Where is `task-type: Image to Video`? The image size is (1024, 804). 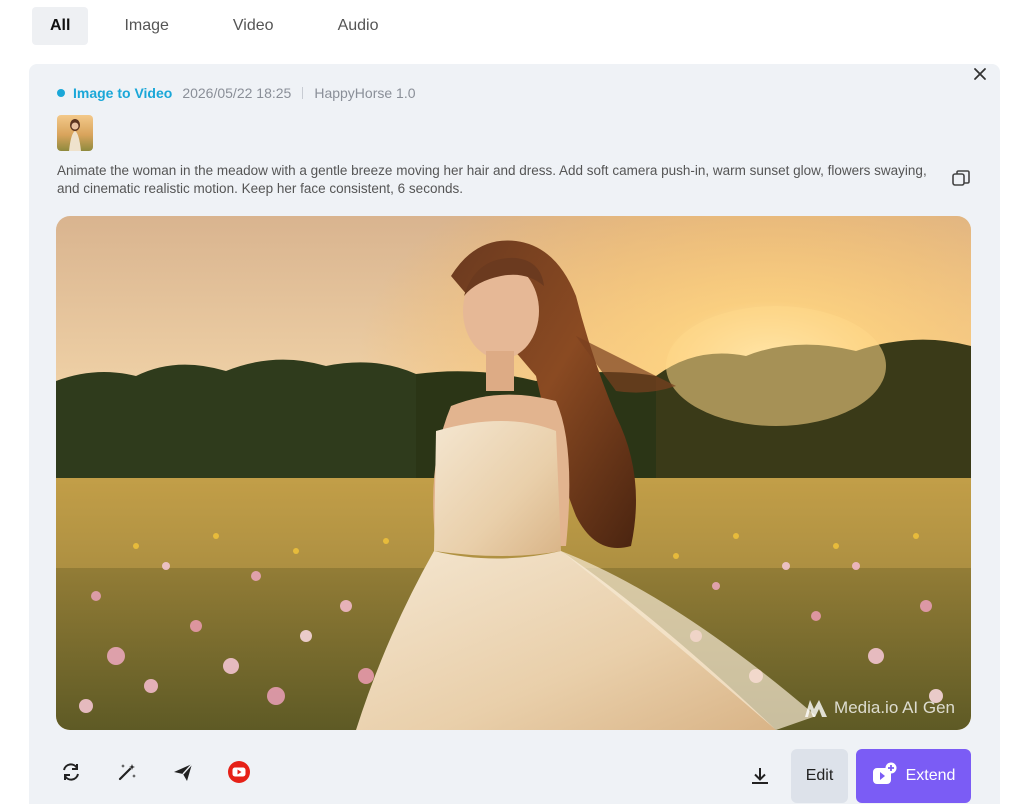 task-type: Image to Video is located at coordinates (123, 93).